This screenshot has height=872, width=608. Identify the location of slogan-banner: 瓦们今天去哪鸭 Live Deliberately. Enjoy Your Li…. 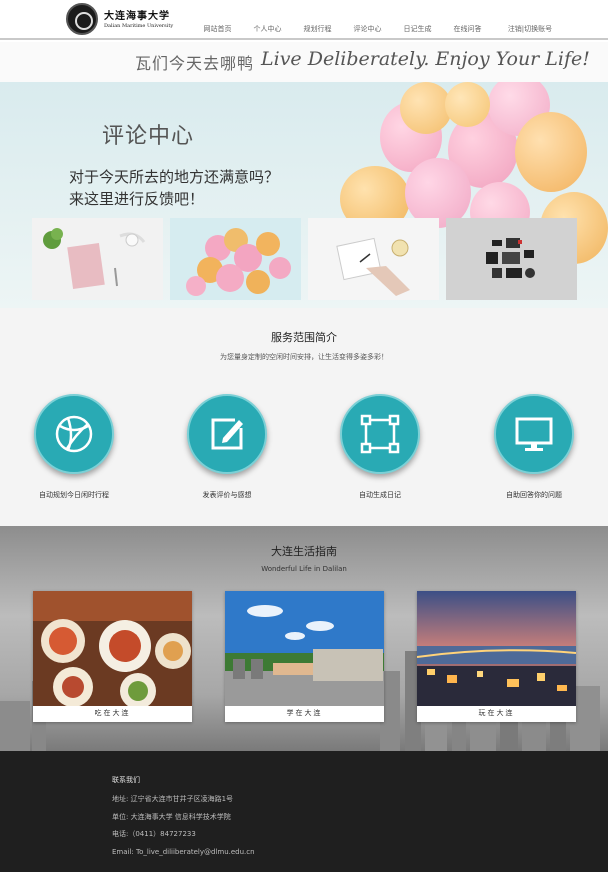
(304, 62).